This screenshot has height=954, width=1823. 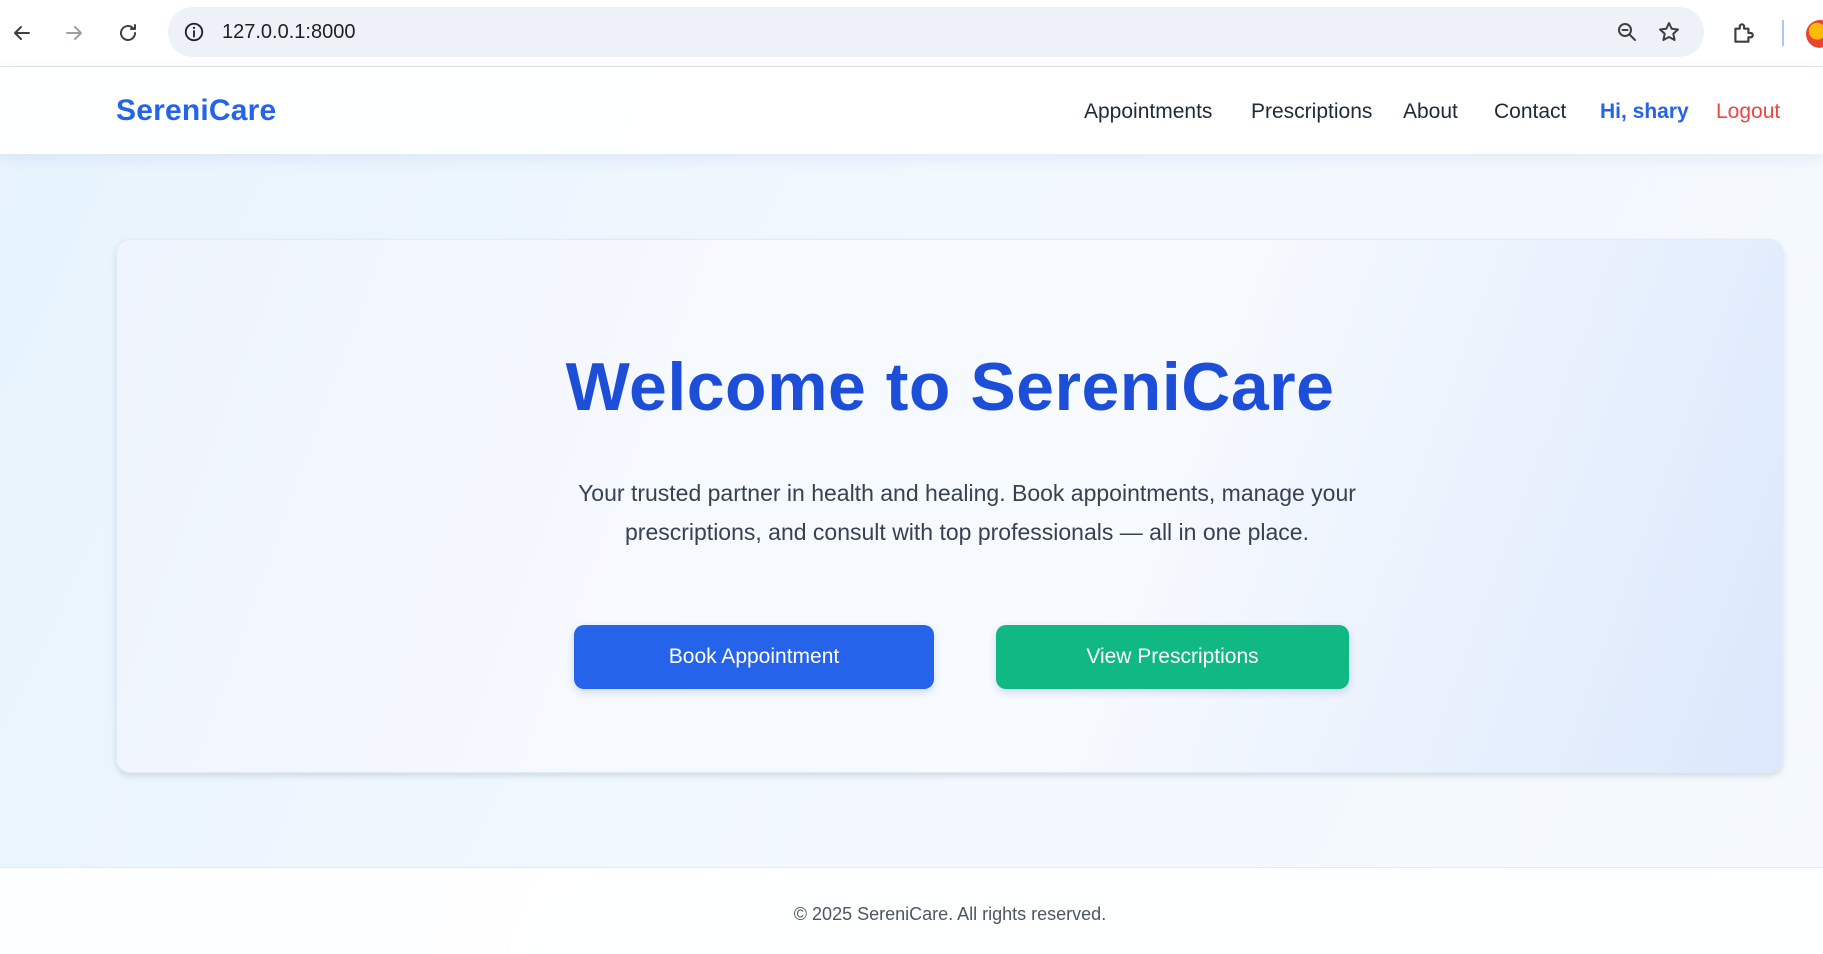 What do you see at coordinates (1783, 33) in the screenshot?
I see `toolbar-divider` at bounding box center [1783, 33].